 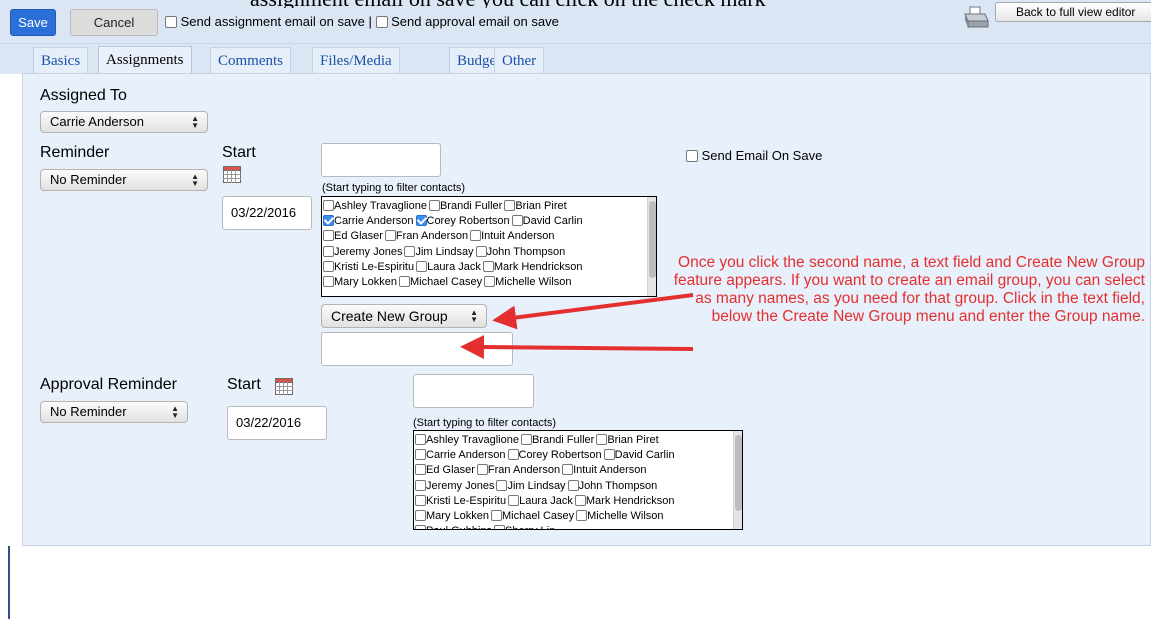 I want to click on contact-name: Laura Jack, so click(x=546, y=500).